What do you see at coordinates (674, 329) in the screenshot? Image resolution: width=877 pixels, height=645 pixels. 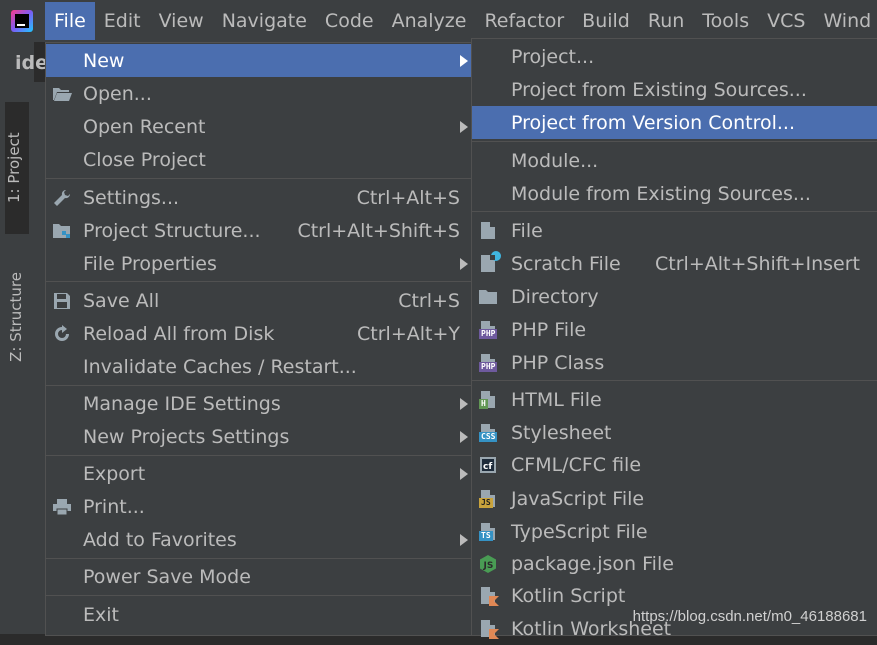 I see `menu-item-php-file: PHP PHP File` at bounding box center [674, 329].